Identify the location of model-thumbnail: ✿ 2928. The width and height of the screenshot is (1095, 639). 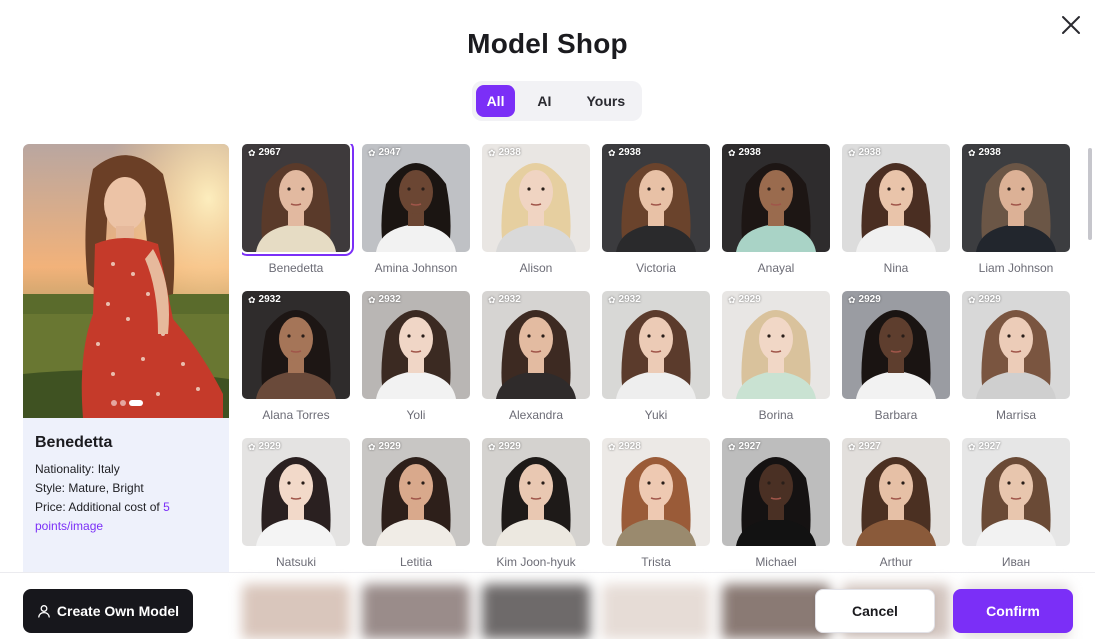
(656, 492).